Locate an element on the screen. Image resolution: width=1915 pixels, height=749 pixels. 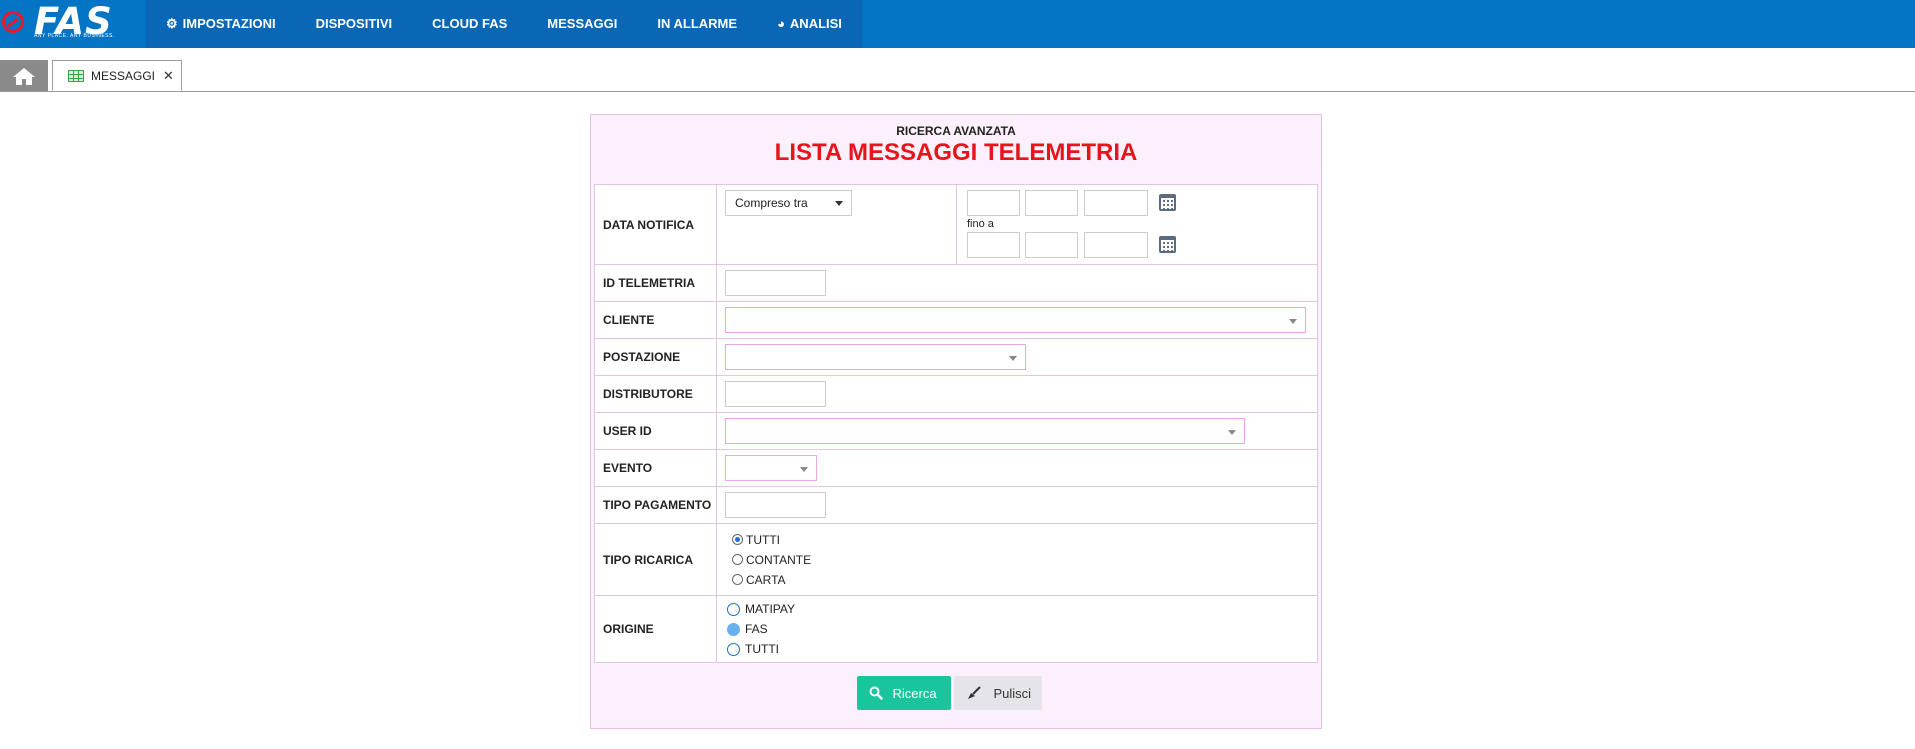
tab-strip: MESSAGGI ✕ is located at coordinates (957, 76).